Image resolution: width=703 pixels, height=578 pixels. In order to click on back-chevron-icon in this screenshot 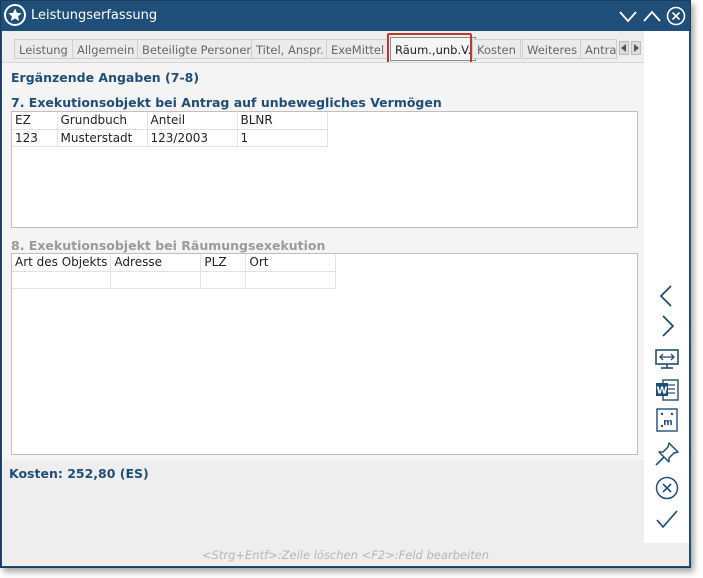, I will do `click(667, 296)`.